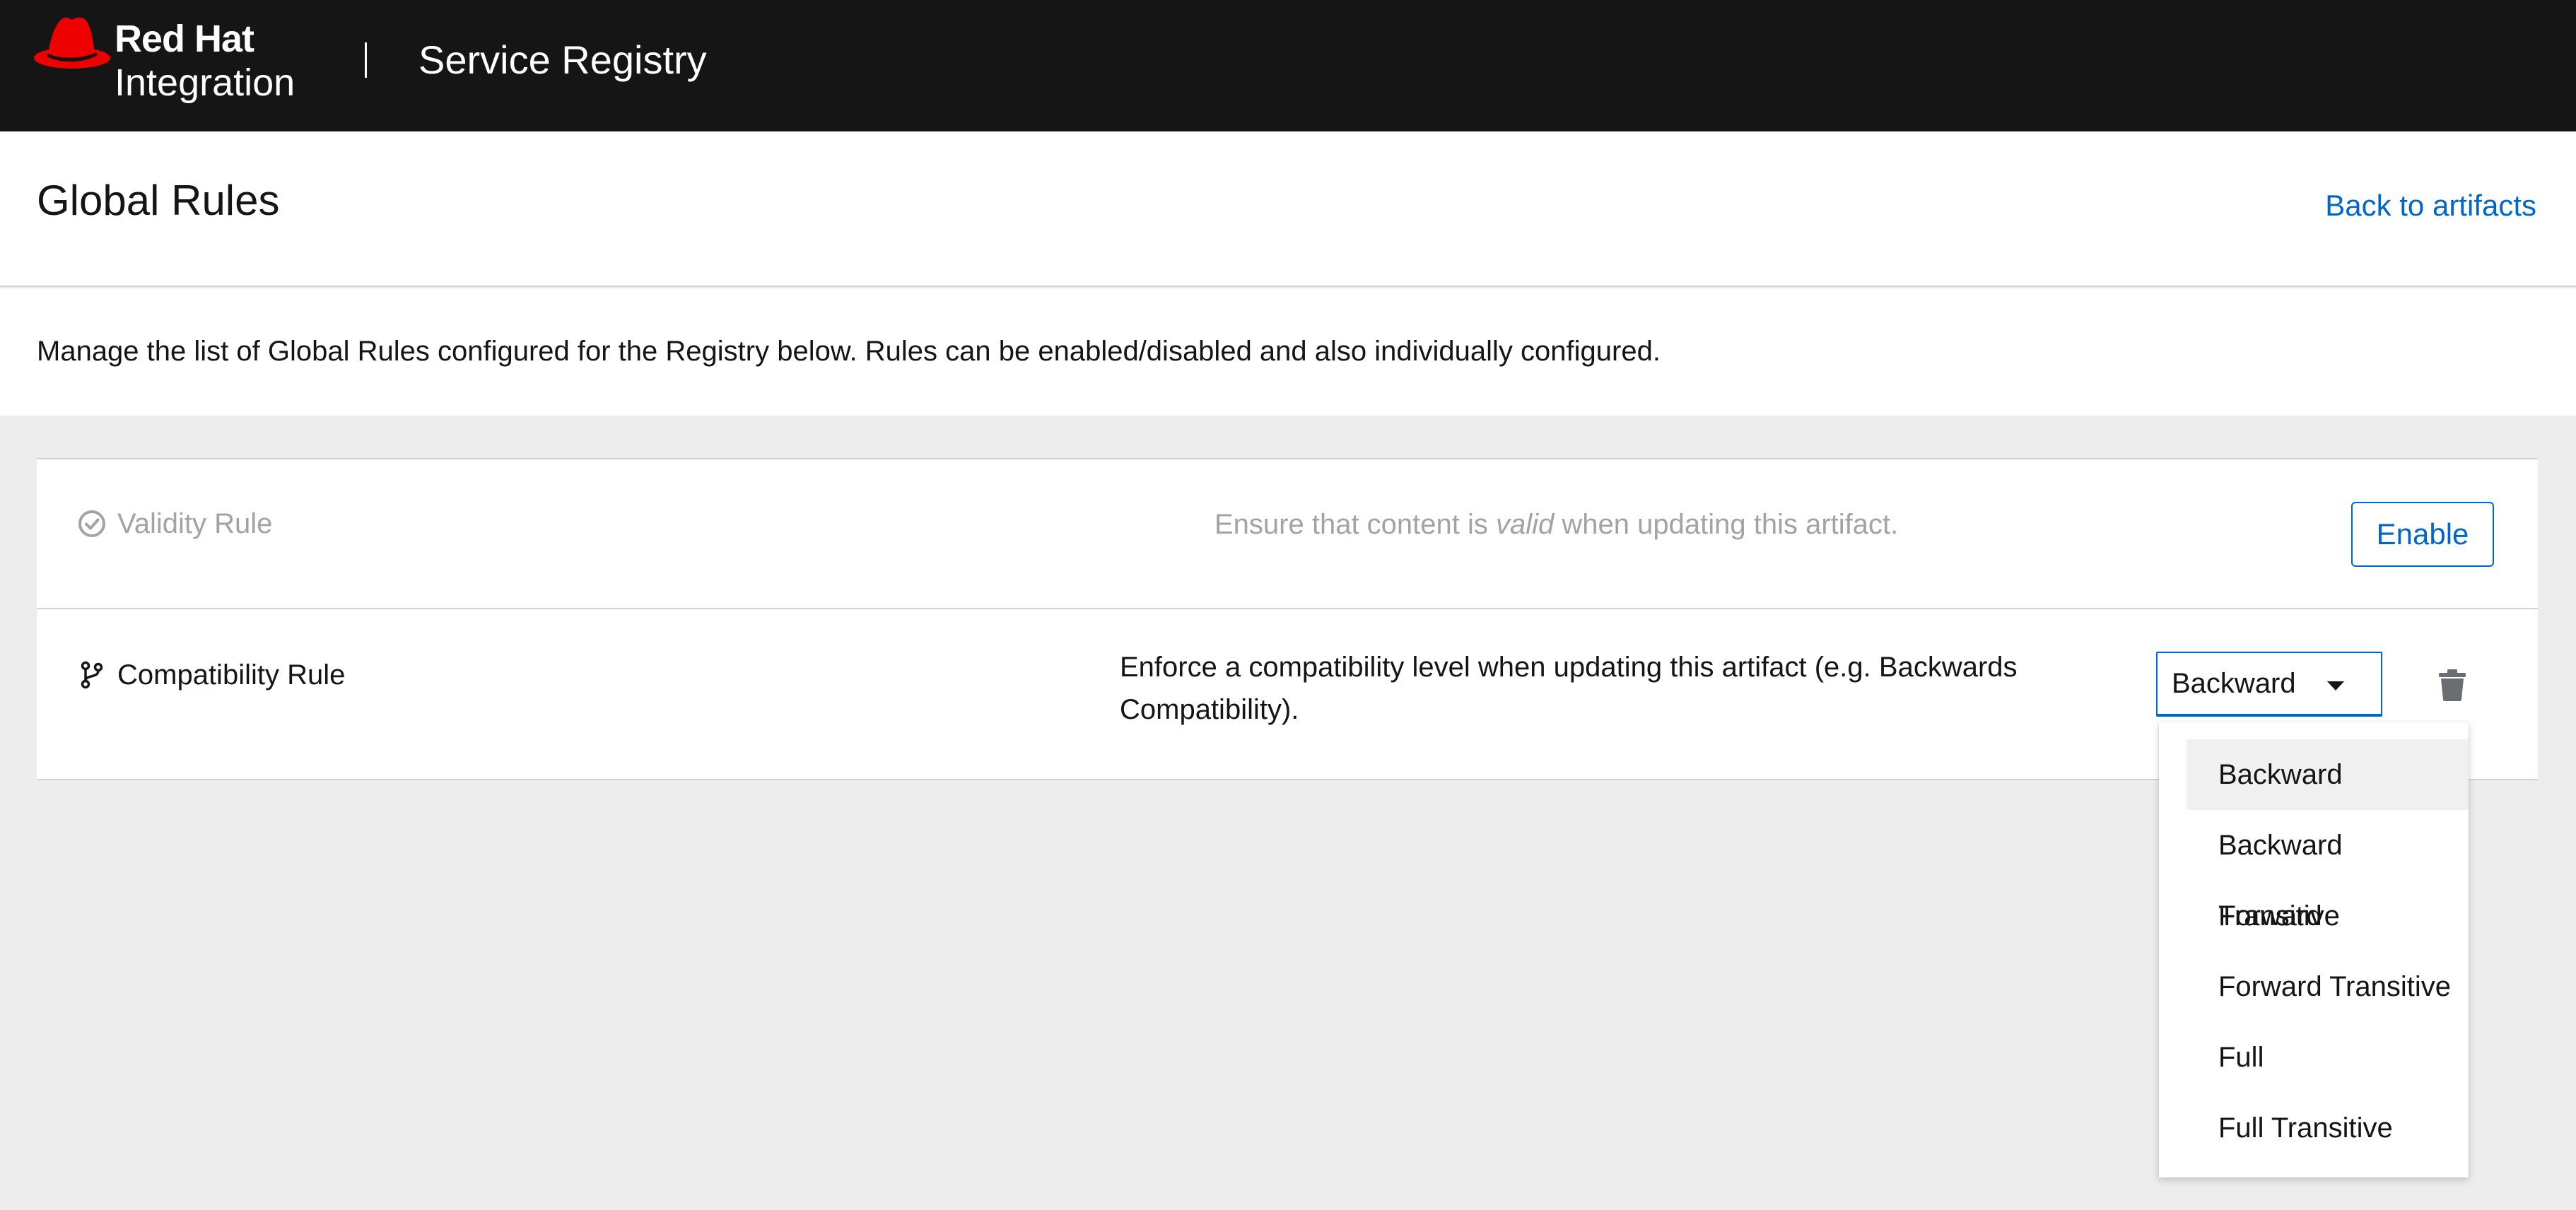  Describe the element at coordinates (231, 675) in the screenshot. I see `compatibility-rule-label: Compatibility Rule` at that location.